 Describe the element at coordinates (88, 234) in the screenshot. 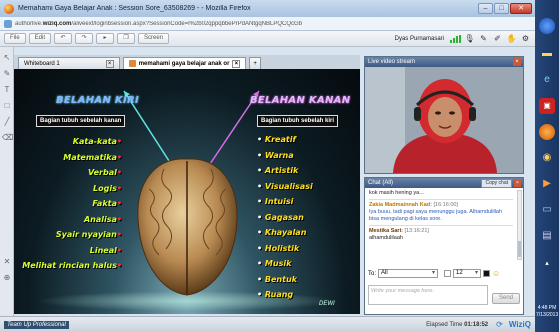

I see `left-item: Syair nyayian•` at that location.